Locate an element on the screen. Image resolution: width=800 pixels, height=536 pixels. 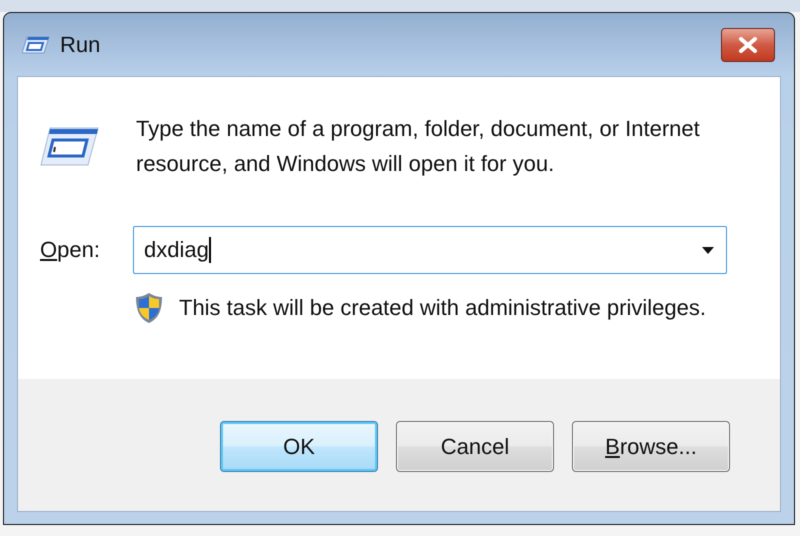
close-icon is located at coordinates (748, 44).